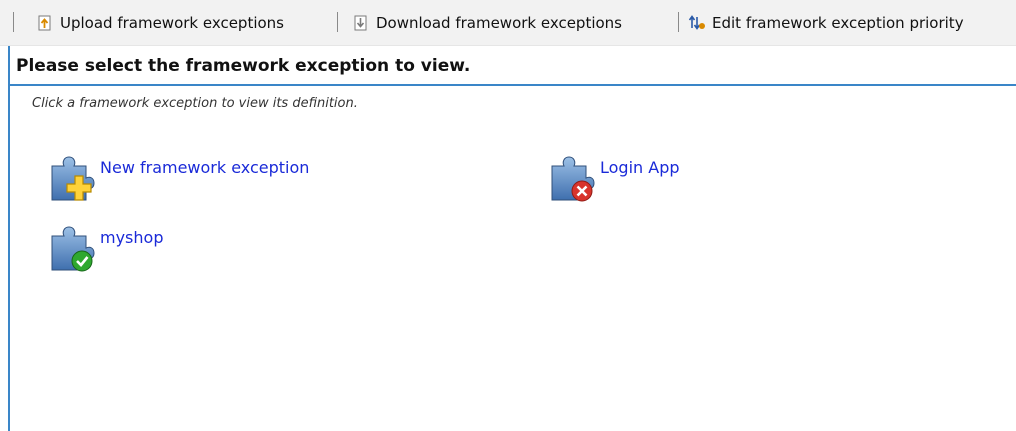 The image size is (1016, 431). Describe the element at coordinates (44, 23) in the screenshot. I see `upload-arrow-icon` at that location.